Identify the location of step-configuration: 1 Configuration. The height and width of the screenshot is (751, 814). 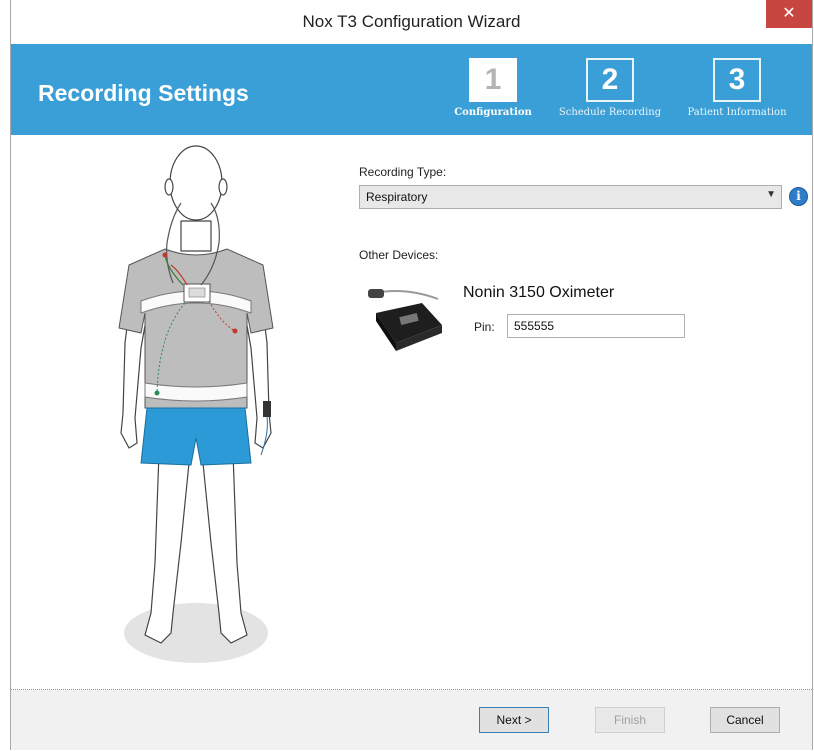
(493, 88).